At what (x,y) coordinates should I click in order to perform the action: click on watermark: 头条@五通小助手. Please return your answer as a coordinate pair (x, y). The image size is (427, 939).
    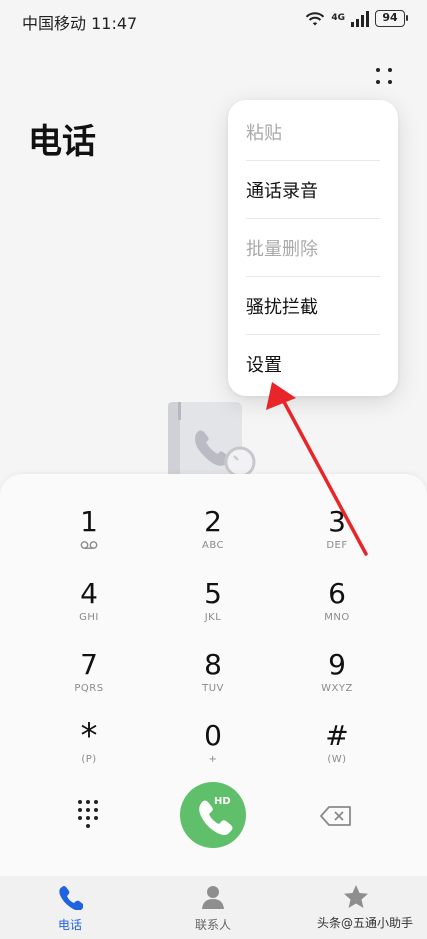
    Looking at the image, I should click on (364, 923).